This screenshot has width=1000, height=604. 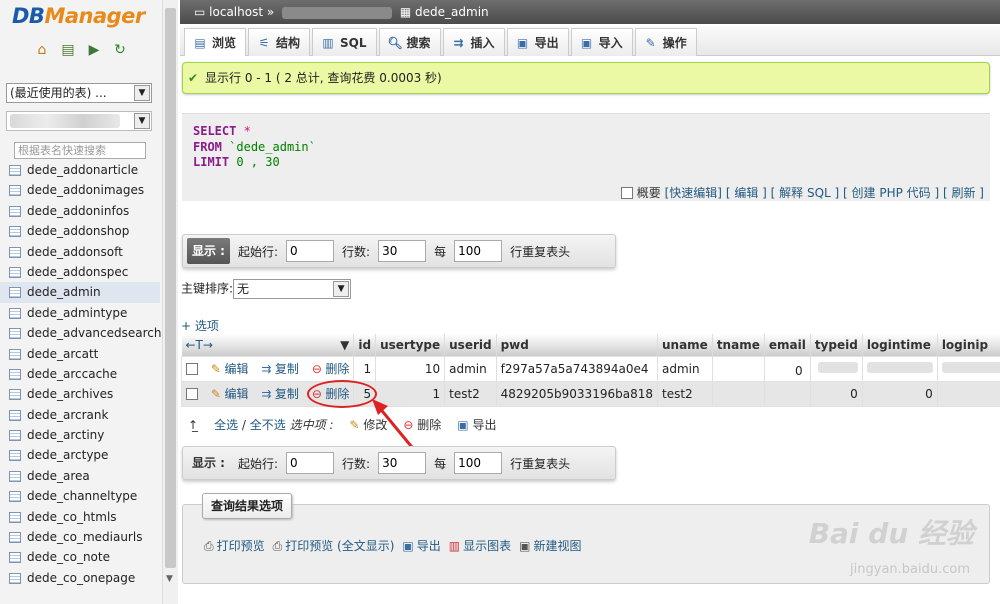 What do you see at coordinates (963, 193) in the screenshot?
I see `refresh-link: [ 刷新 ]` at bounding box center [963, 193].